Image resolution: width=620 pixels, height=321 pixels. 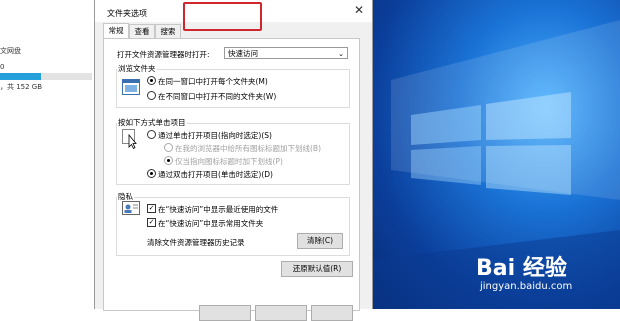 I want to click on radio-underline-point-label: 仅当指向图标标题时加下划线(P), so click(x=229, y=161).